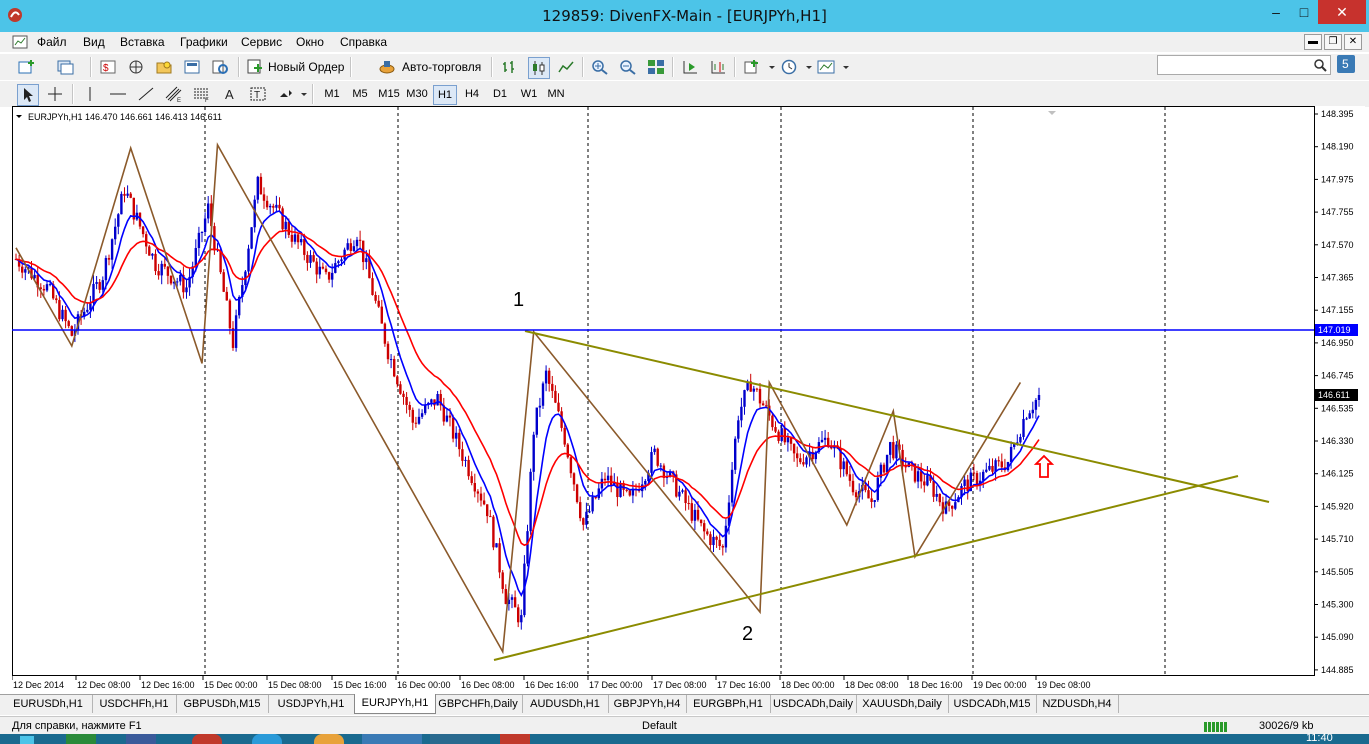 The height and width of the screenshot is (744, 1369). What do you see at coordinates (90, 94) in the screenshot?
I see `vertical-line-icon` at bounding box center [90, 94].